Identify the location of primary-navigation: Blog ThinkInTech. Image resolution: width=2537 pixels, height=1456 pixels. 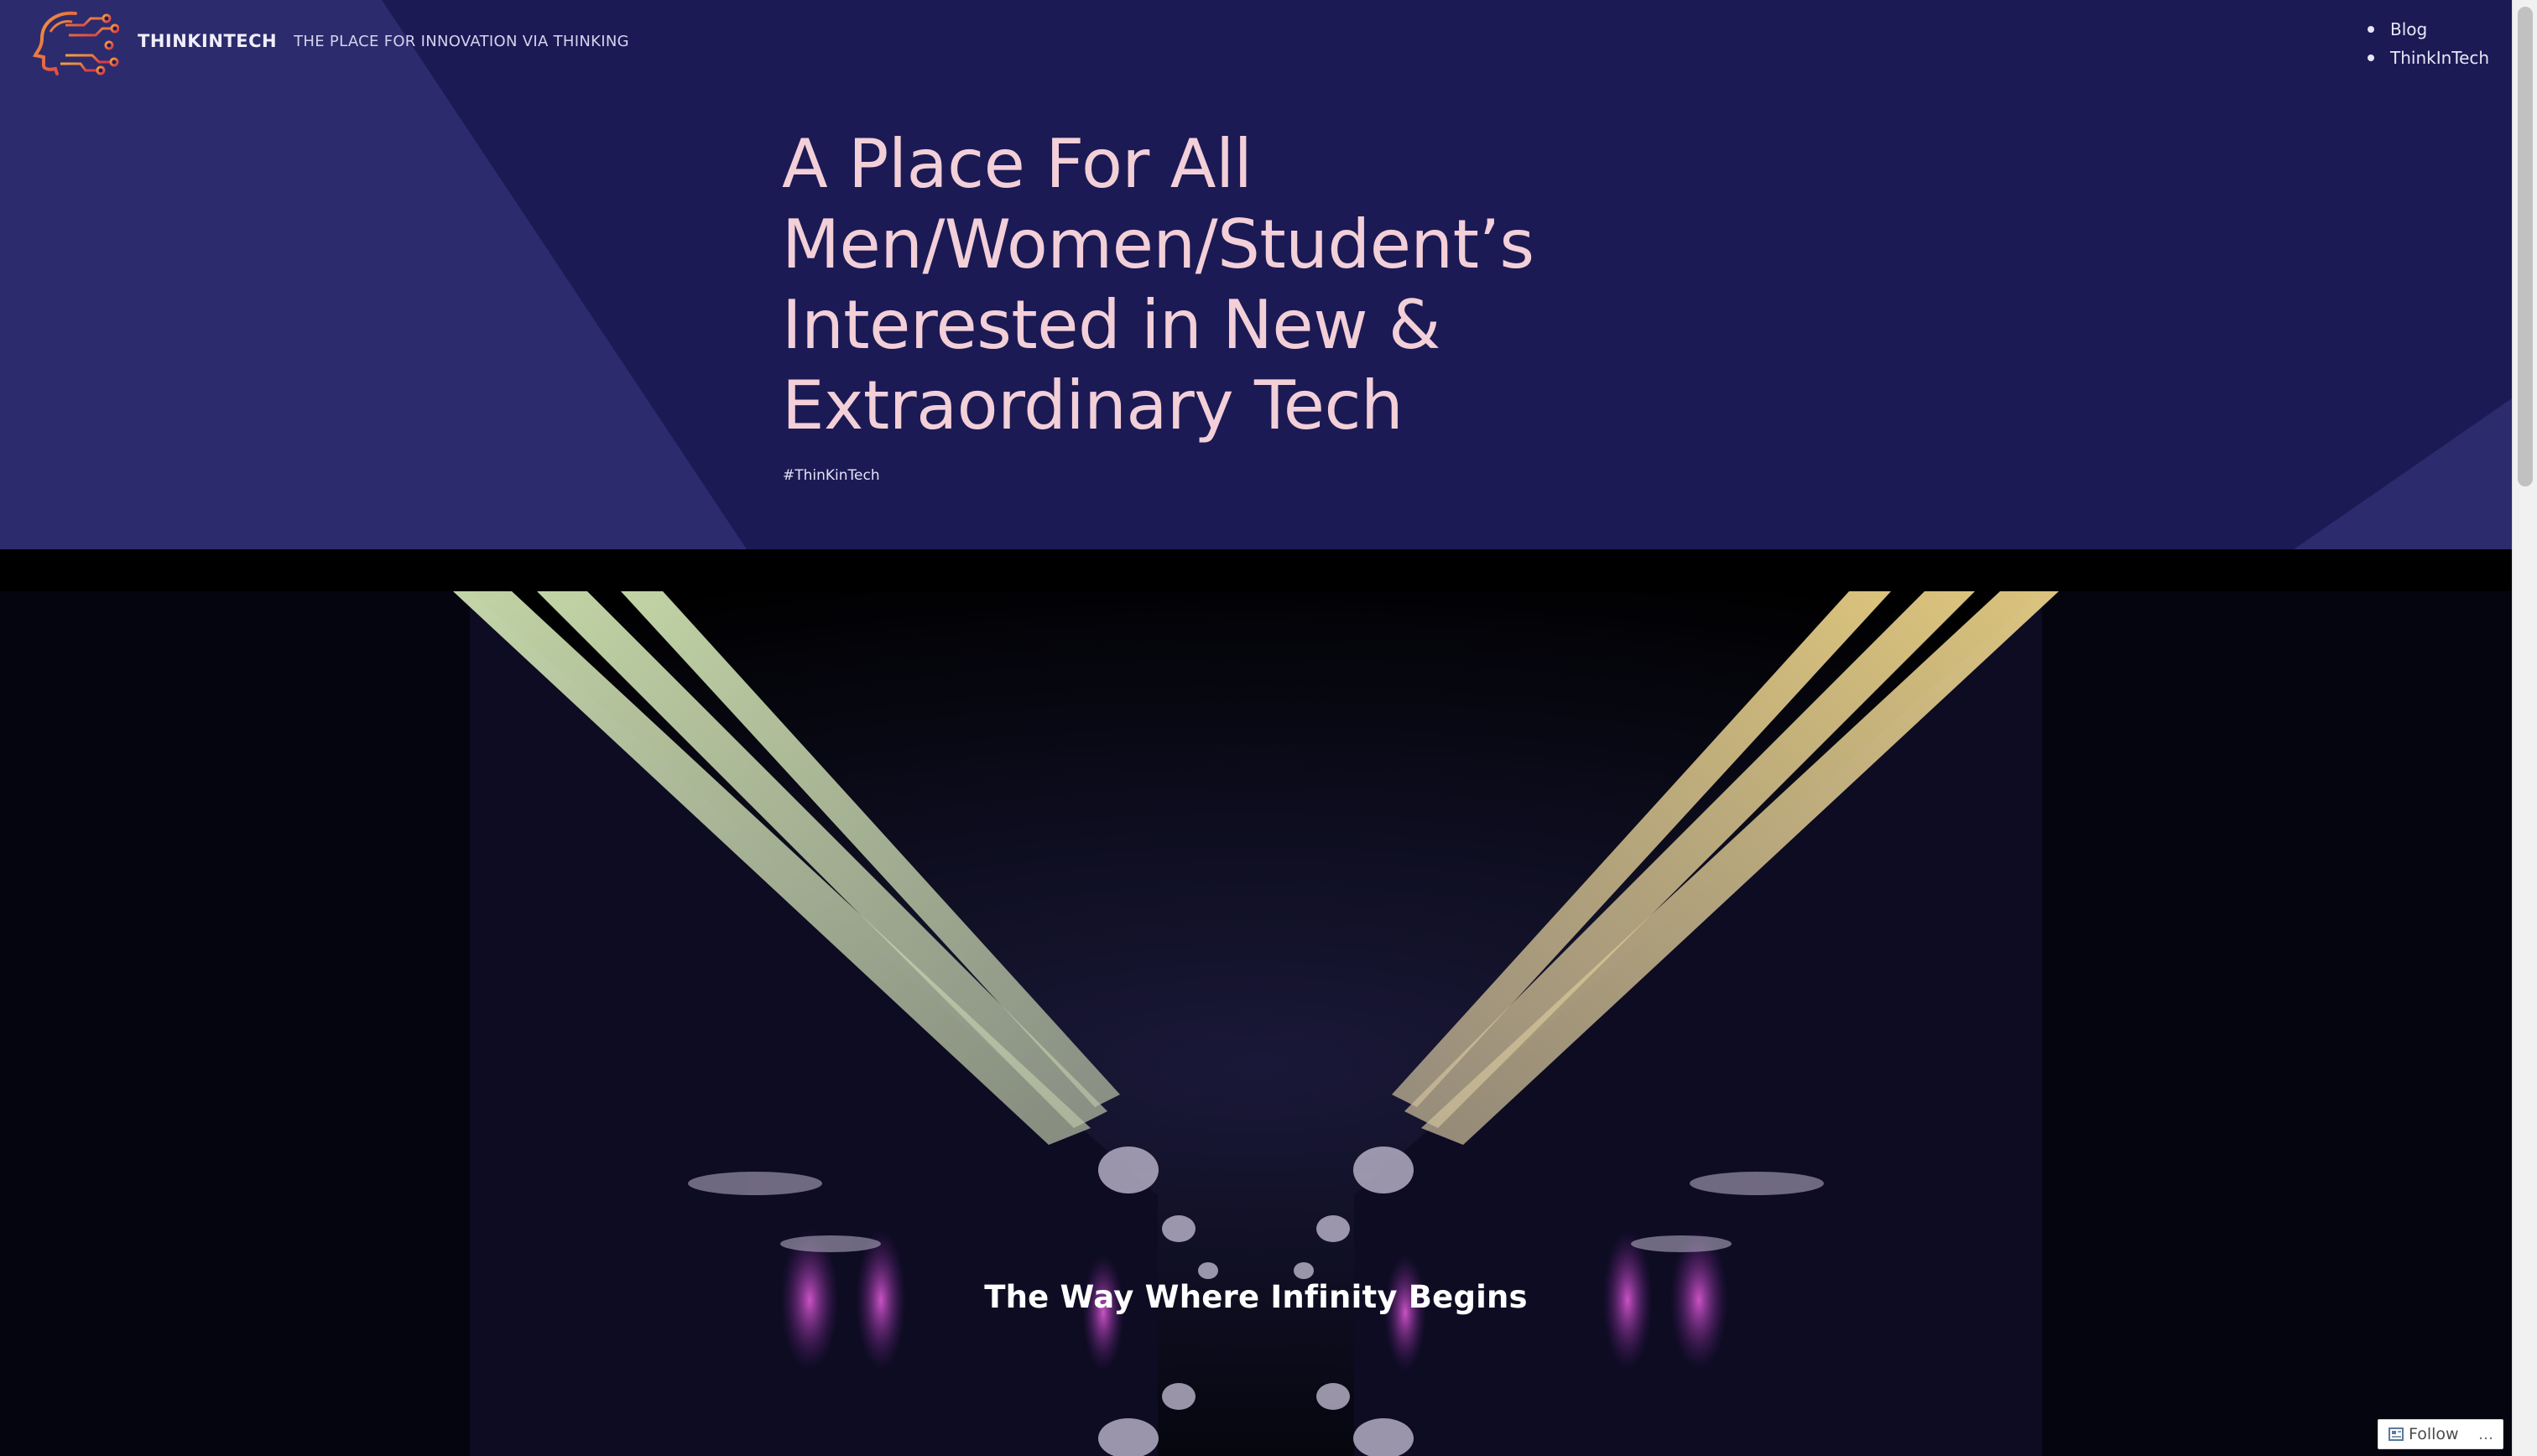
(2428, 43).